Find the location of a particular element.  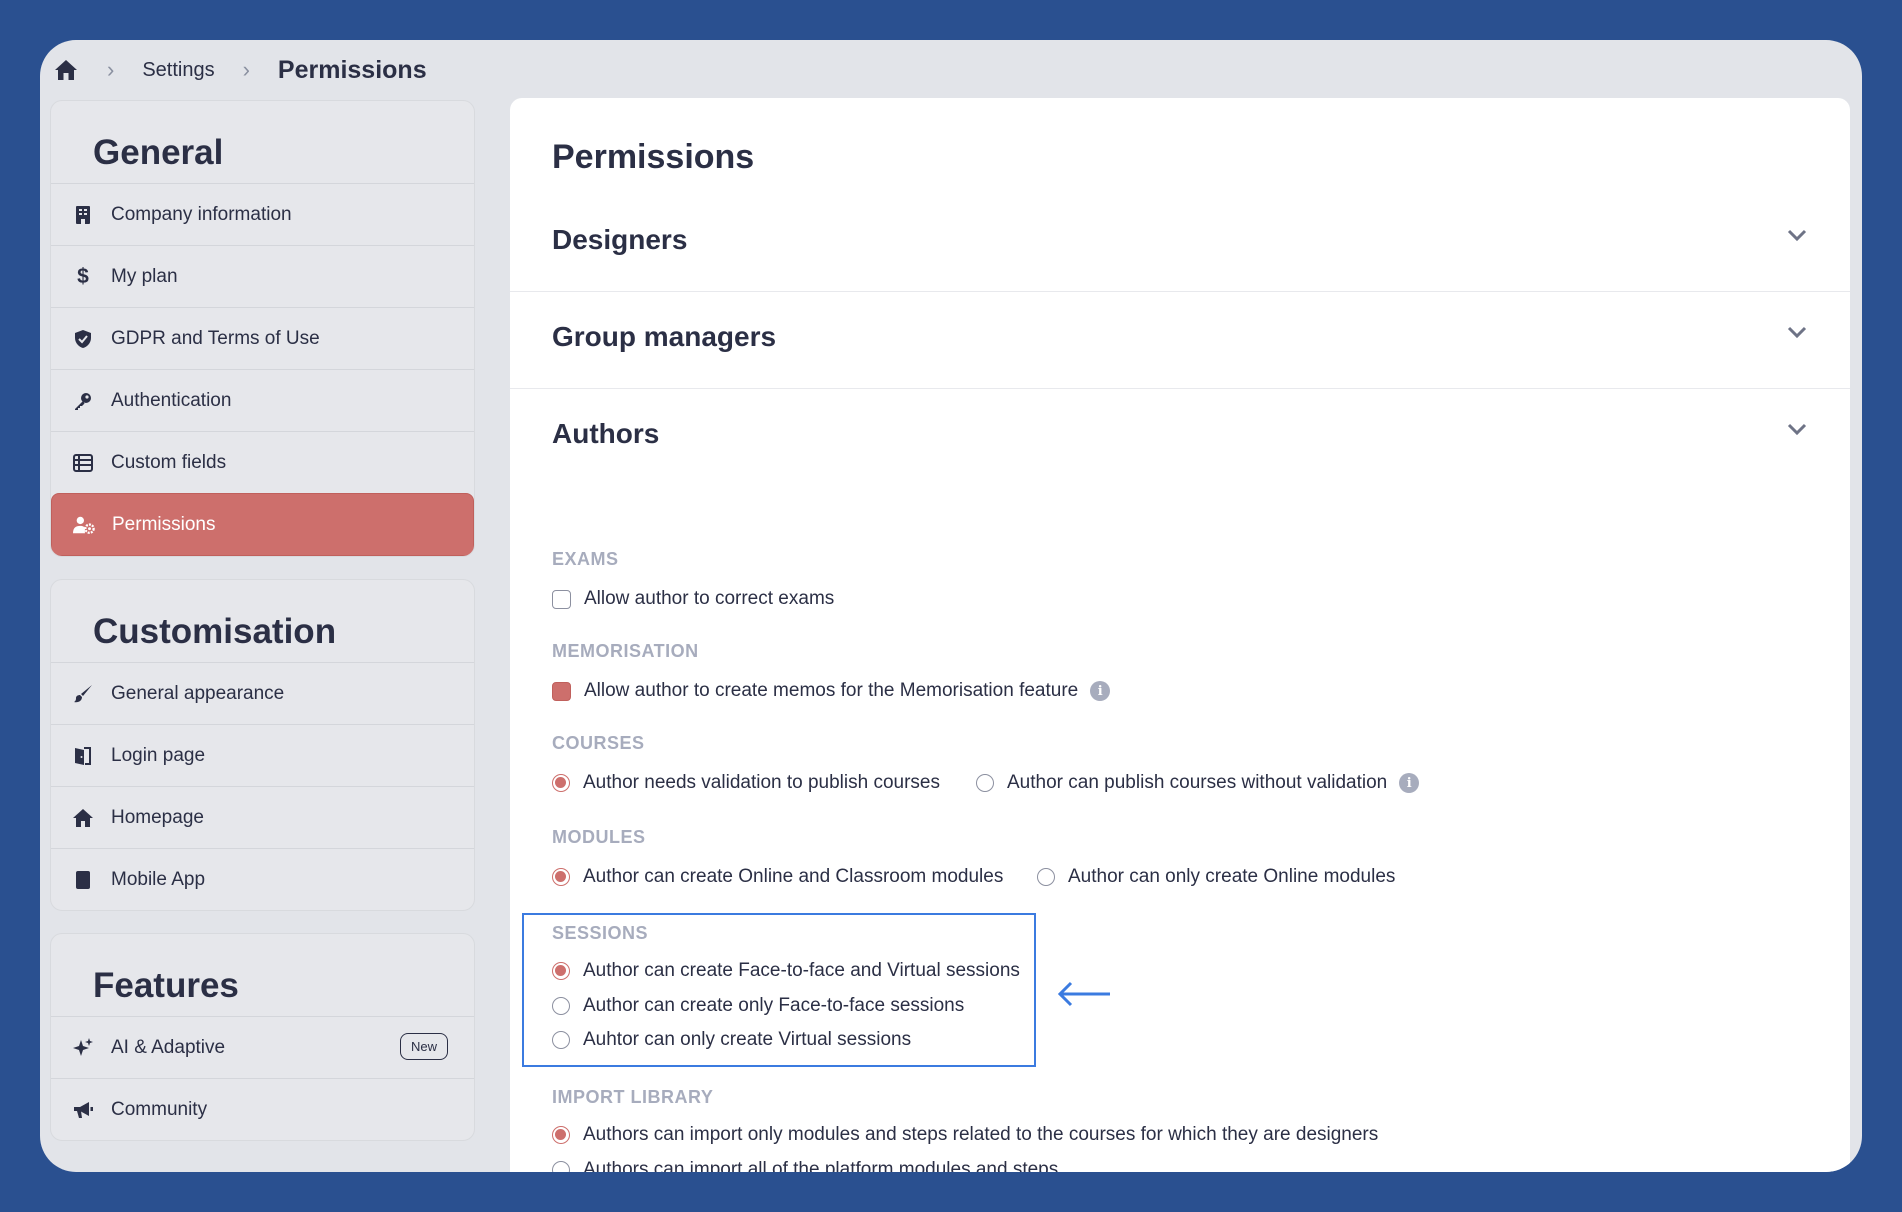

sidebar-item-label: Authentication is located at coordinates (171, 400).